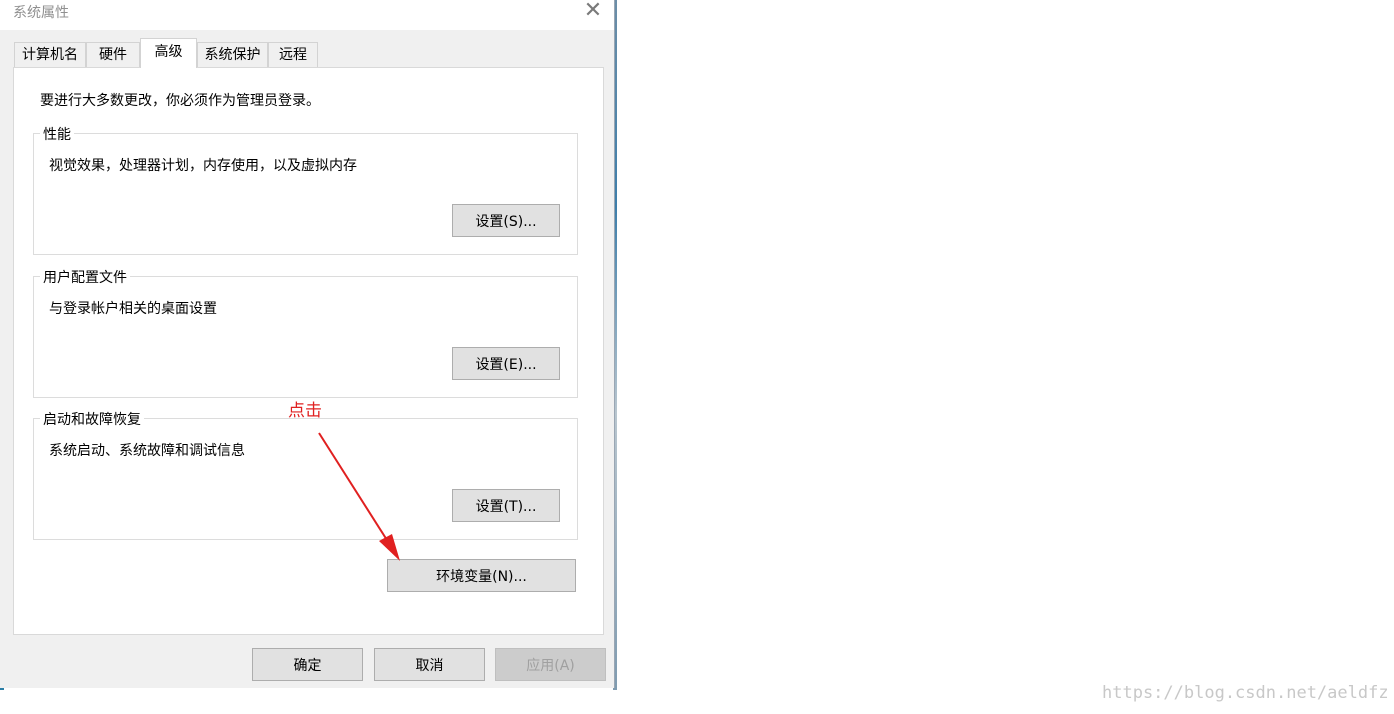 This screenshot has height=714, width=1394. I want to click on annotation-arrow-icon, so click(359, 496).